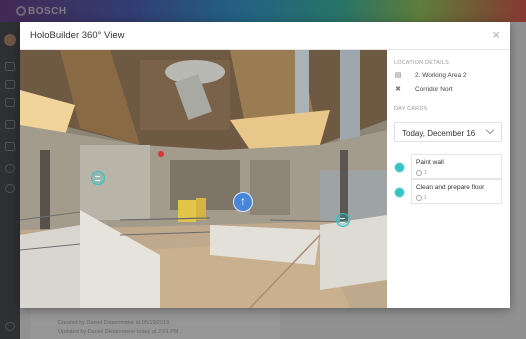 This screenshot has height=339, width=526. Describe the element at coordinates (430, 162) in the screenshot. I see `day-card-title: Paint wall` at that location.